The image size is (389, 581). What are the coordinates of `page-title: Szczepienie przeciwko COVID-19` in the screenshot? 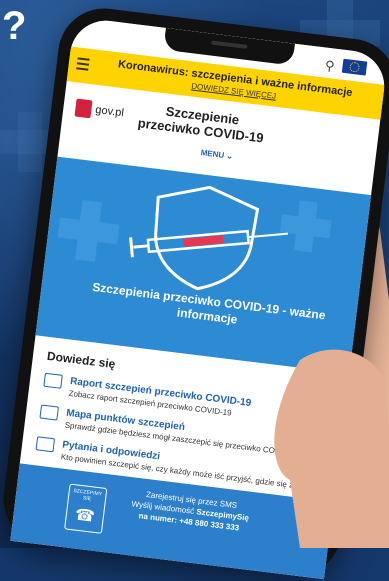 It's located at (201, 124).